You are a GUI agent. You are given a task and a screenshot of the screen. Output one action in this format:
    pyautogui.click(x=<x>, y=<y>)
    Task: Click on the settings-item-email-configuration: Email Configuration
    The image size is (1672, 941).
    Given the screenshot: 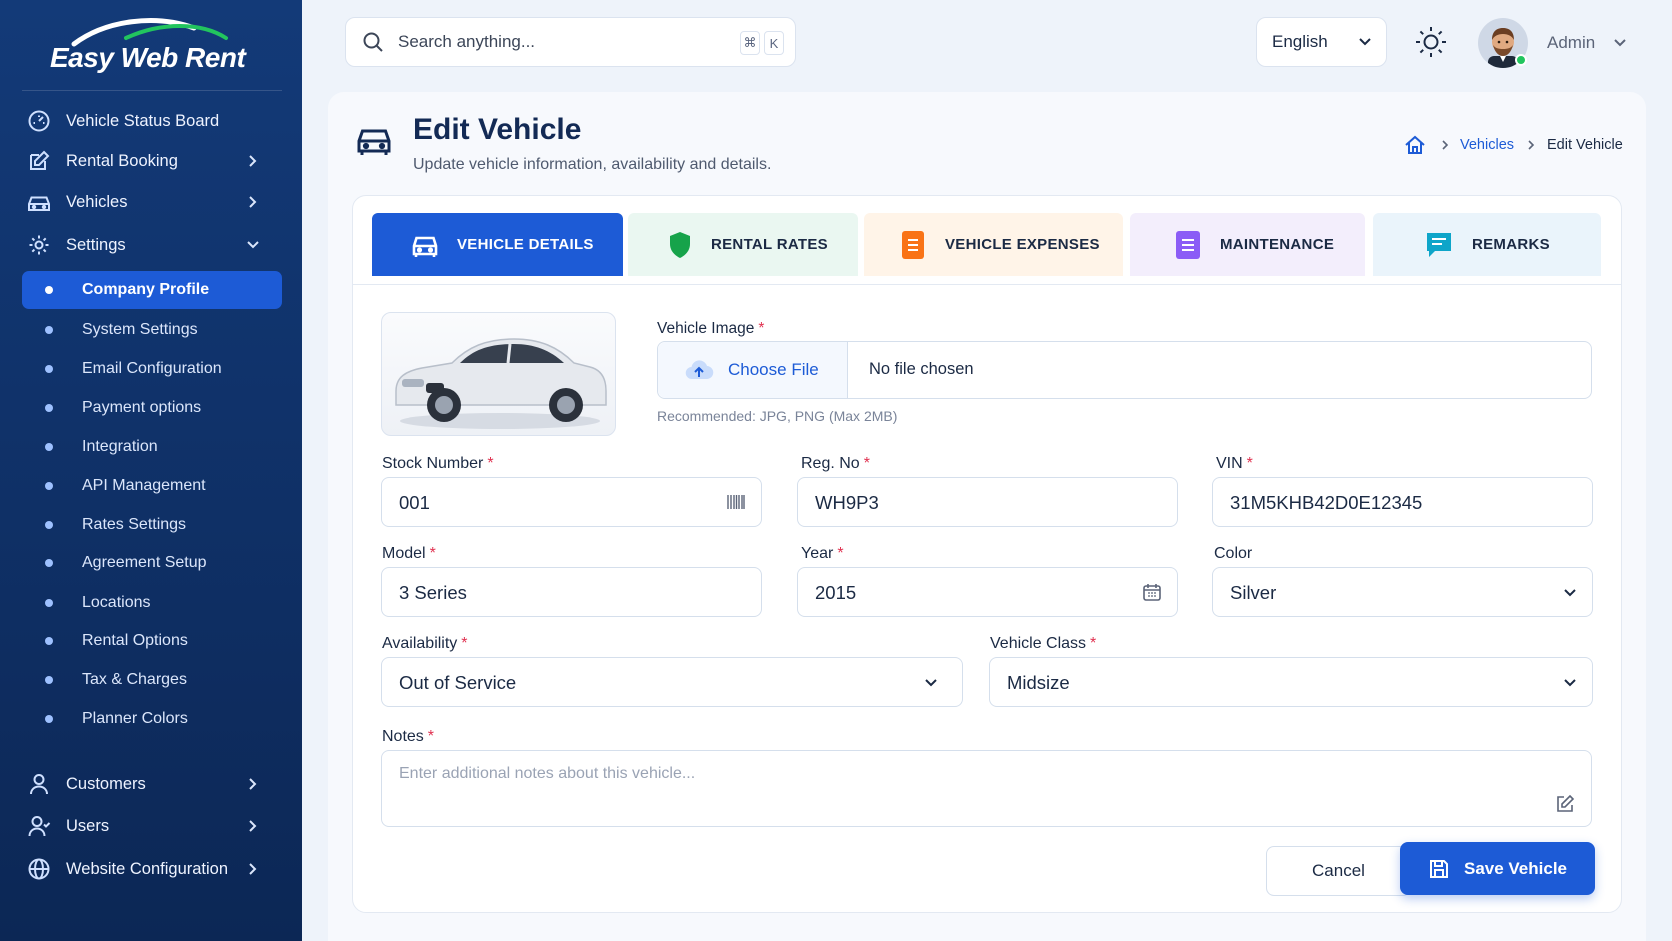 What is the action you would take?
    pyautogui.click(x=152, y=369)
    